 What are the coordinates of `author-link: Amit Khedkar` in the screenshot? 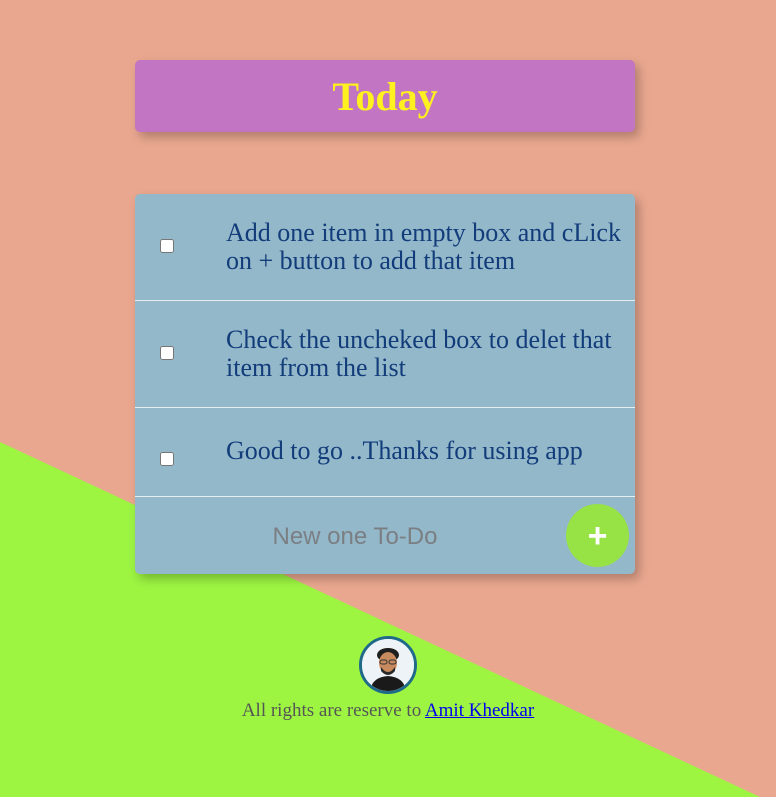 It's located at (479, 710).